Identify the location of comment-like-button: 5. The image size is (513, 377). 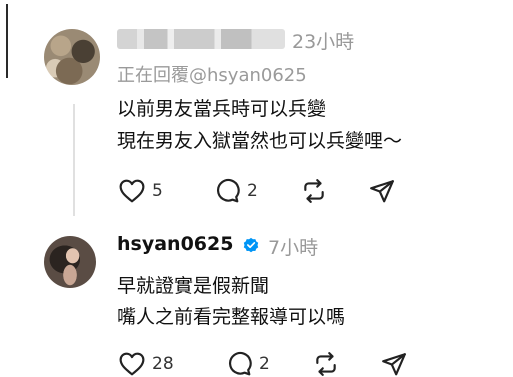
(141, 191).